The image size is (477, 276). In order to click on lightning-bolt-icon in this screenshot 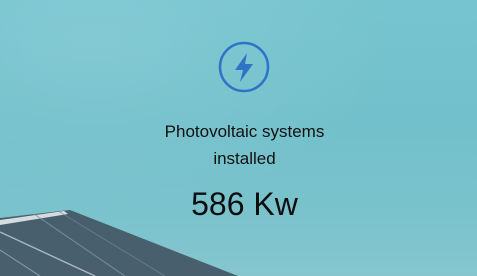, I will do `click(244, 67)`.